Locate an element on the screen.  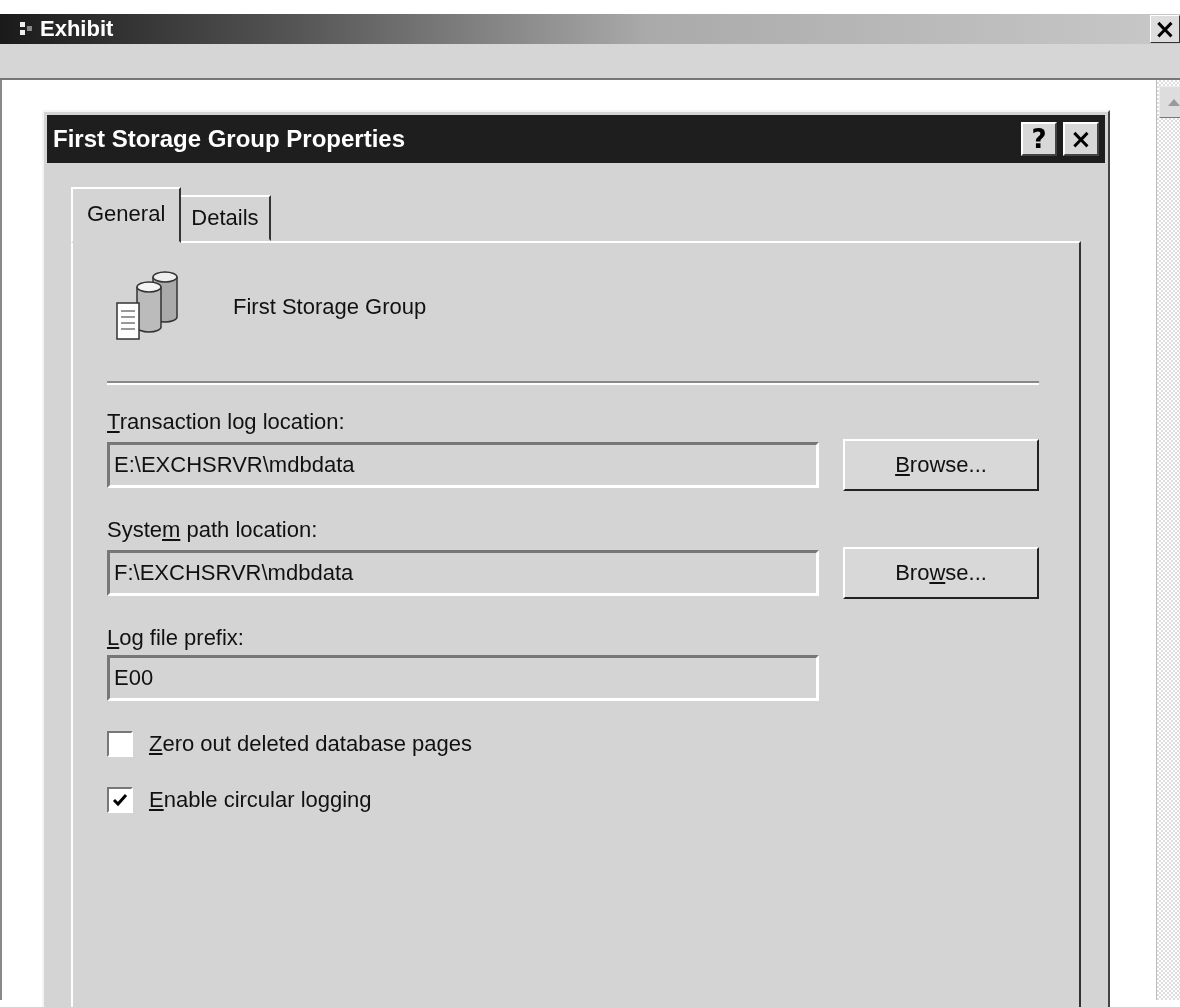
scrollbar is located at coordinates (1168, 540).